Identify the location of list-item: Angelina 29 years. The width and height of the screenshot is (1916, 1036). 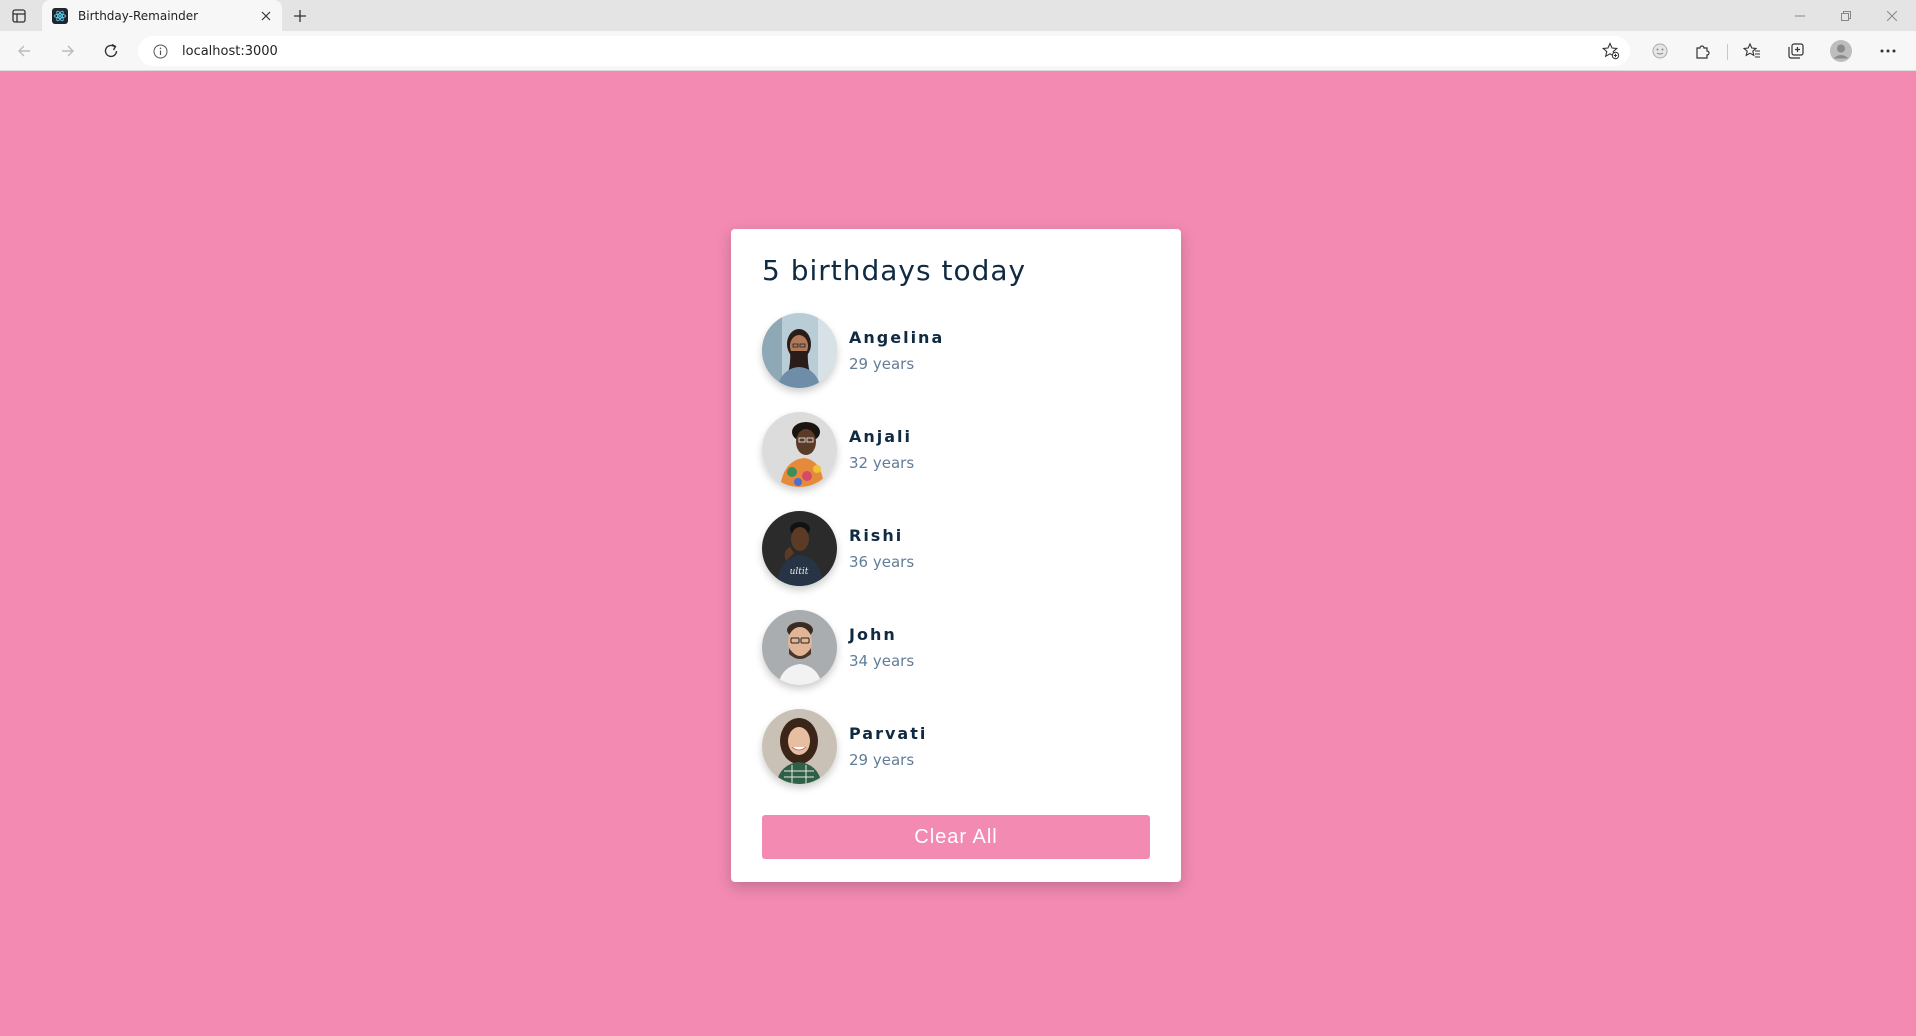
(956, 350).